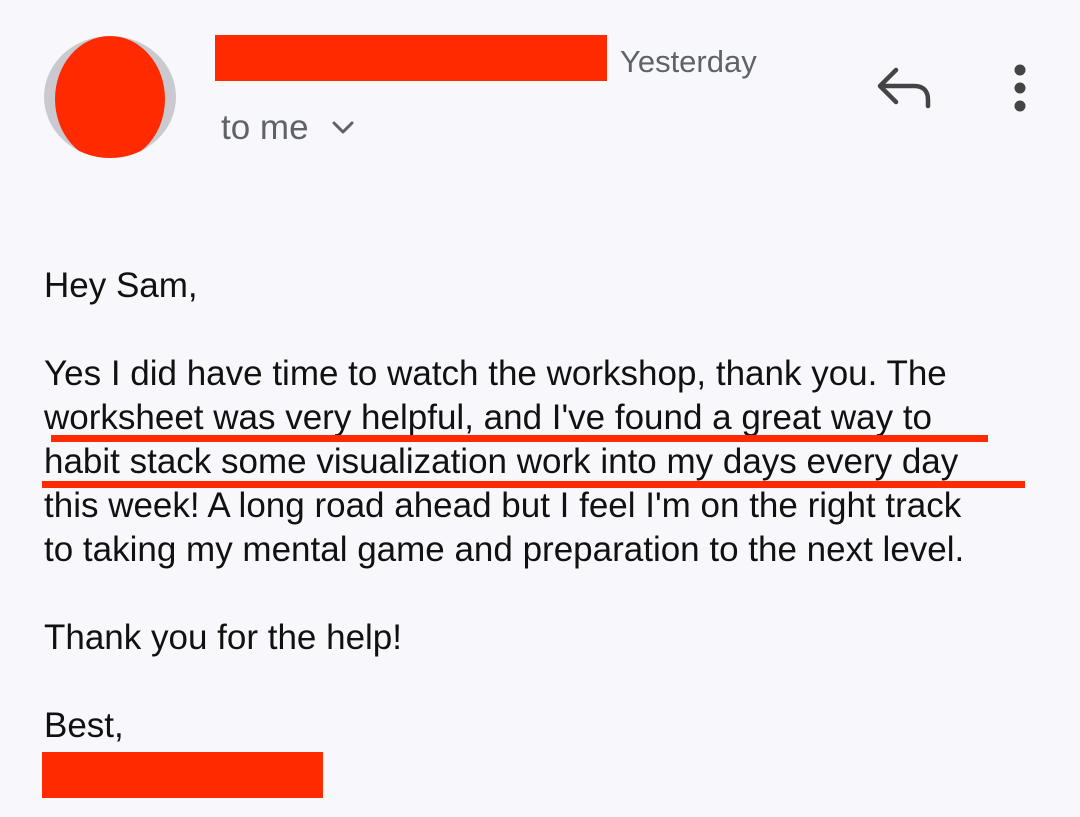 The height and width of the screenshot is (817, 1080). Describe the element at coordinates (182, 775) in the screenshot. I see `signature-redaction` at that location.